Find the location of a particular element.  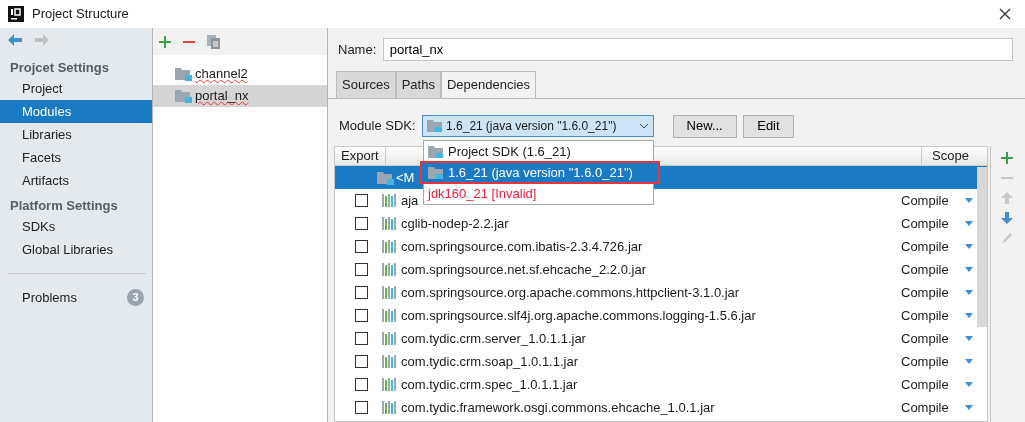

column-header: Scope is located at coordinates (945, 156).